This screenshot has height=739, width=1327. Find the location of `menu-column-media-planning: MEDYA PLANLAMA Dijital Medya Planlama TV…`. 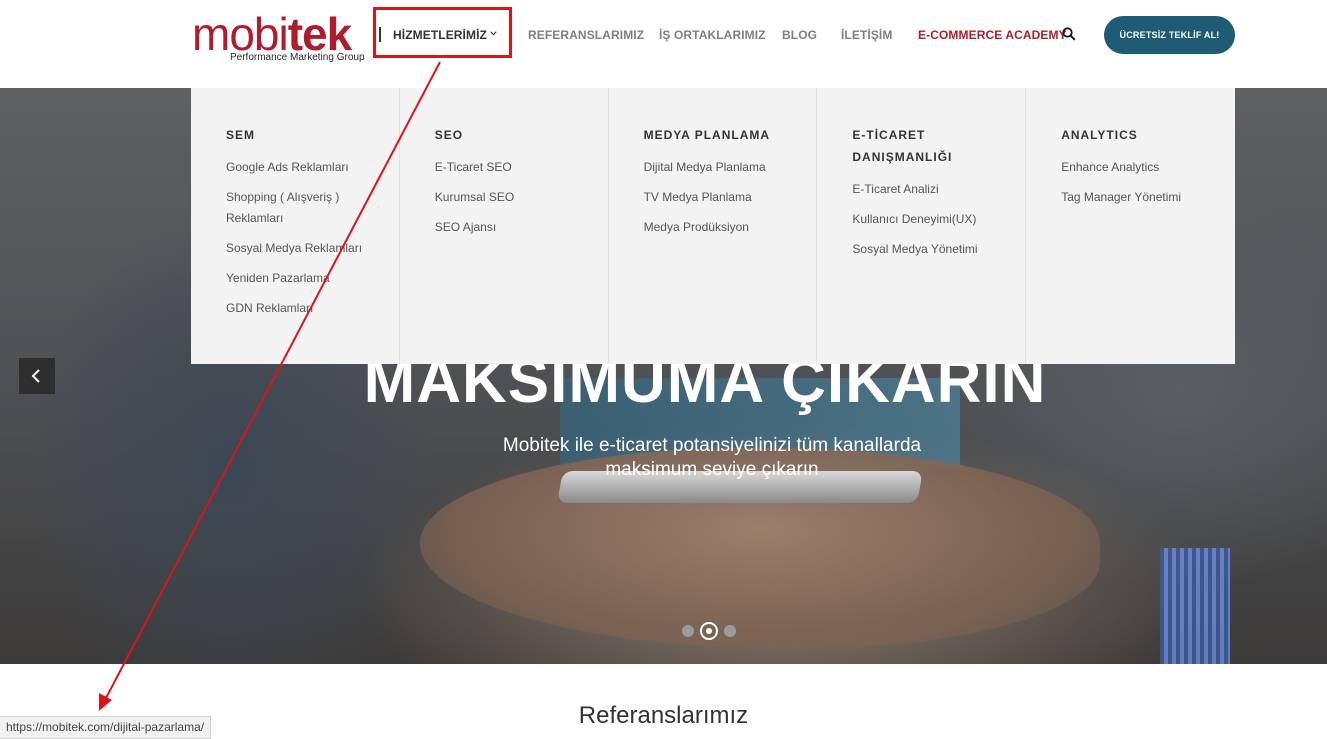

menu-column-media-planning: MEDYA PLANLAMA Dijital Medya Planlama TV… is located at coordinates (713, 226).